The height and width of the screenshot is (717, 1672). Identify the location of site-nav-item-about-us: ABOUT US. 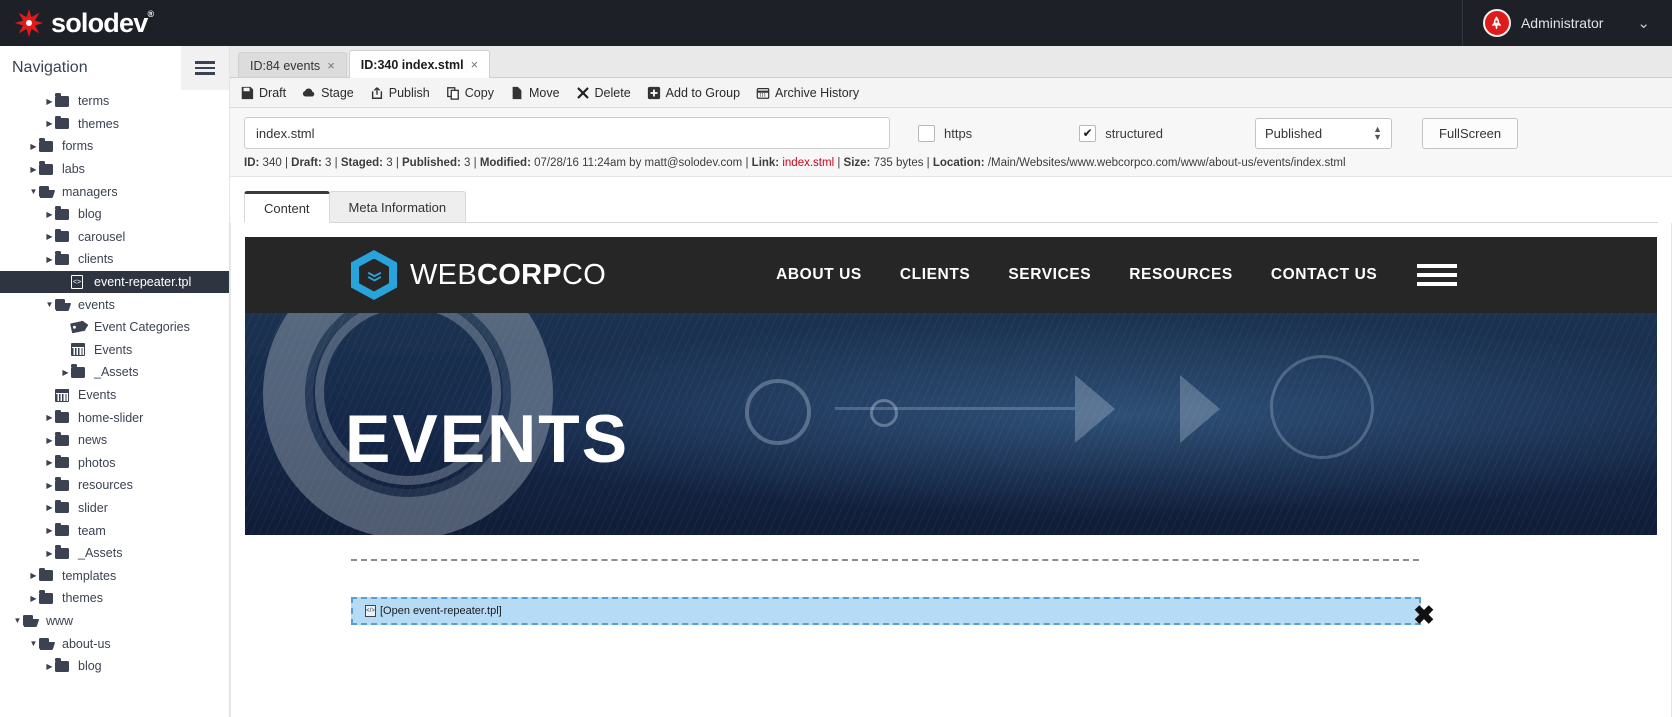
(819, 275).